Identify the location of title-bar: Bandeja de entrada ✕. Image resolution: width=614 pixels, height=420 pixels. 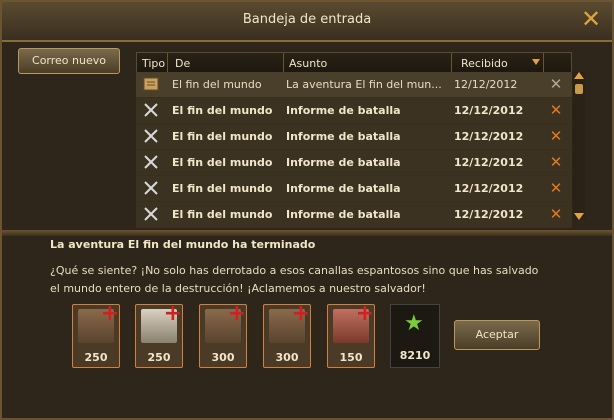
(307, 22).